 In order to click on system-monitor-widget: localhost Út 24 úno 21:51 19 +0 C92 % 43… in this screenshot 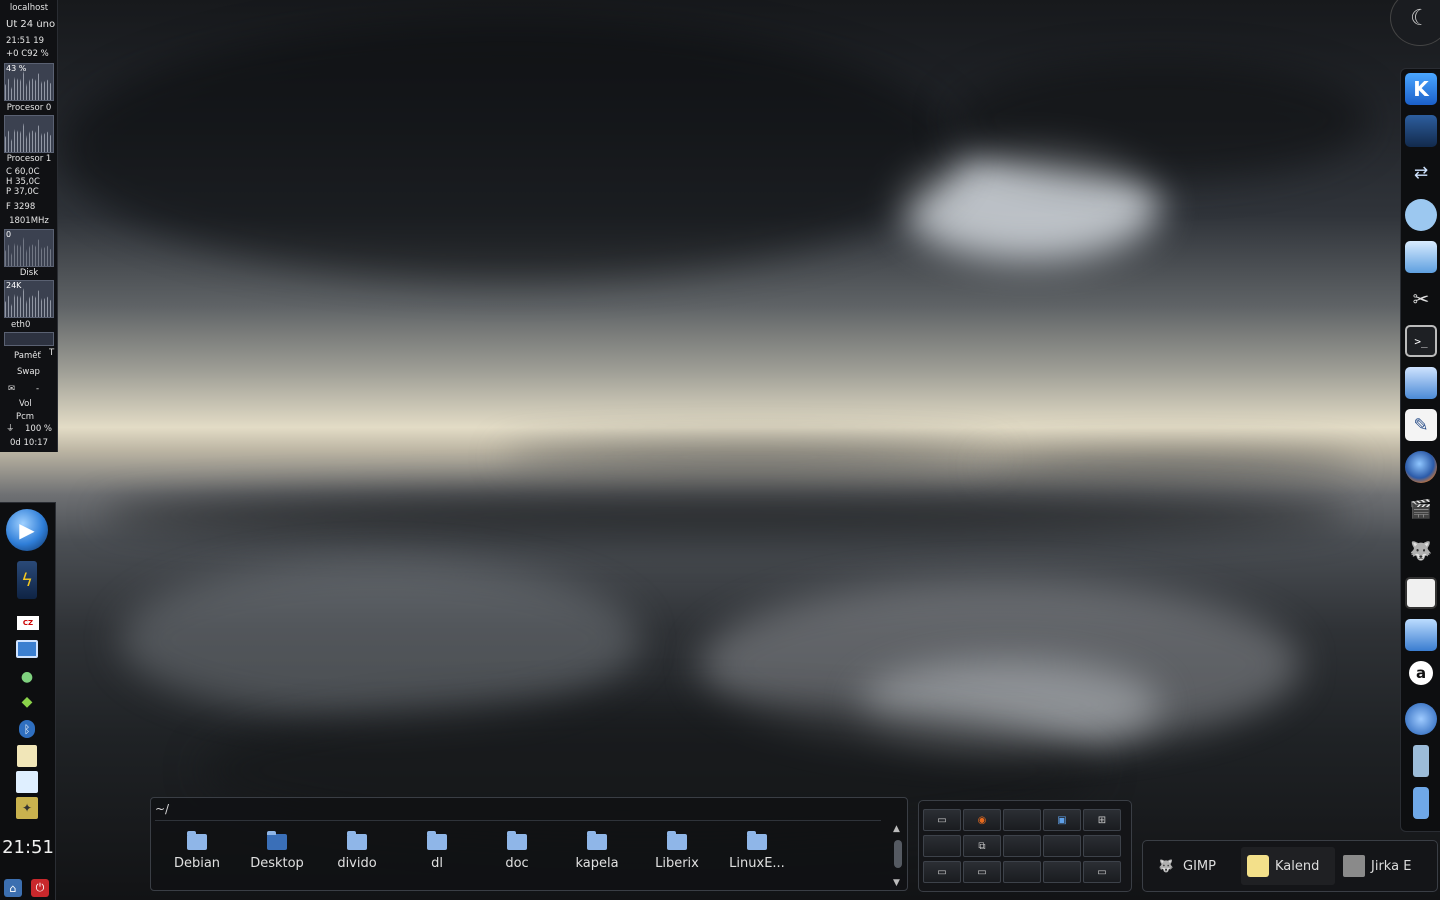, I will do `click(29, 226)`.